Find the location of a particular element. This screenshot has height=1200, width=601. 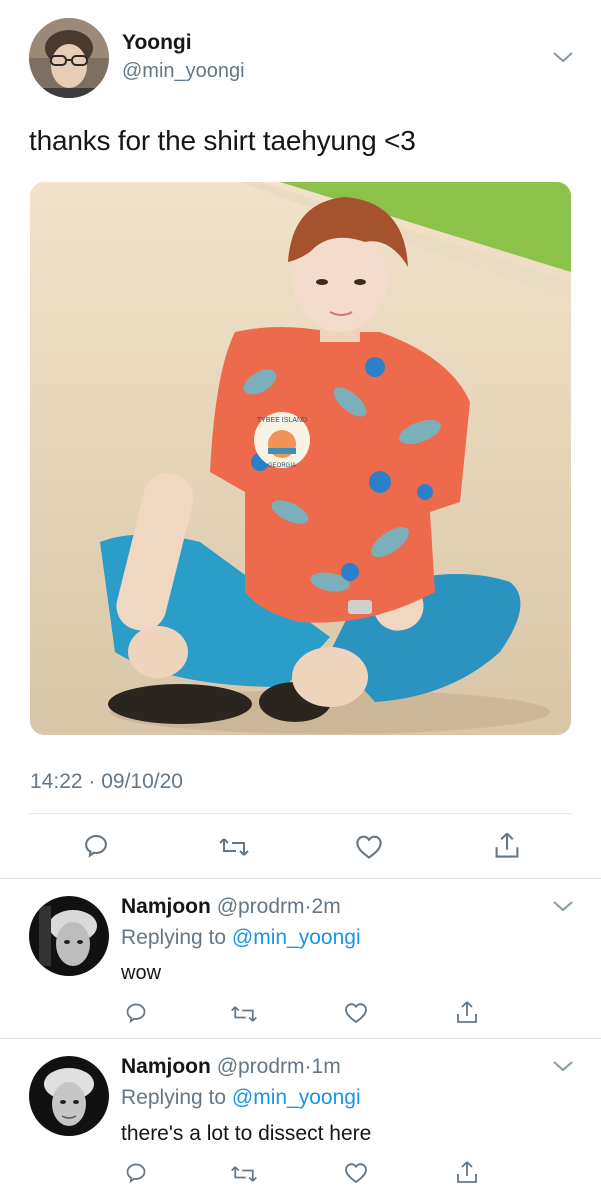

reply-header: Namjoon @prodrm·1m is located at coordinates (231, 1067).